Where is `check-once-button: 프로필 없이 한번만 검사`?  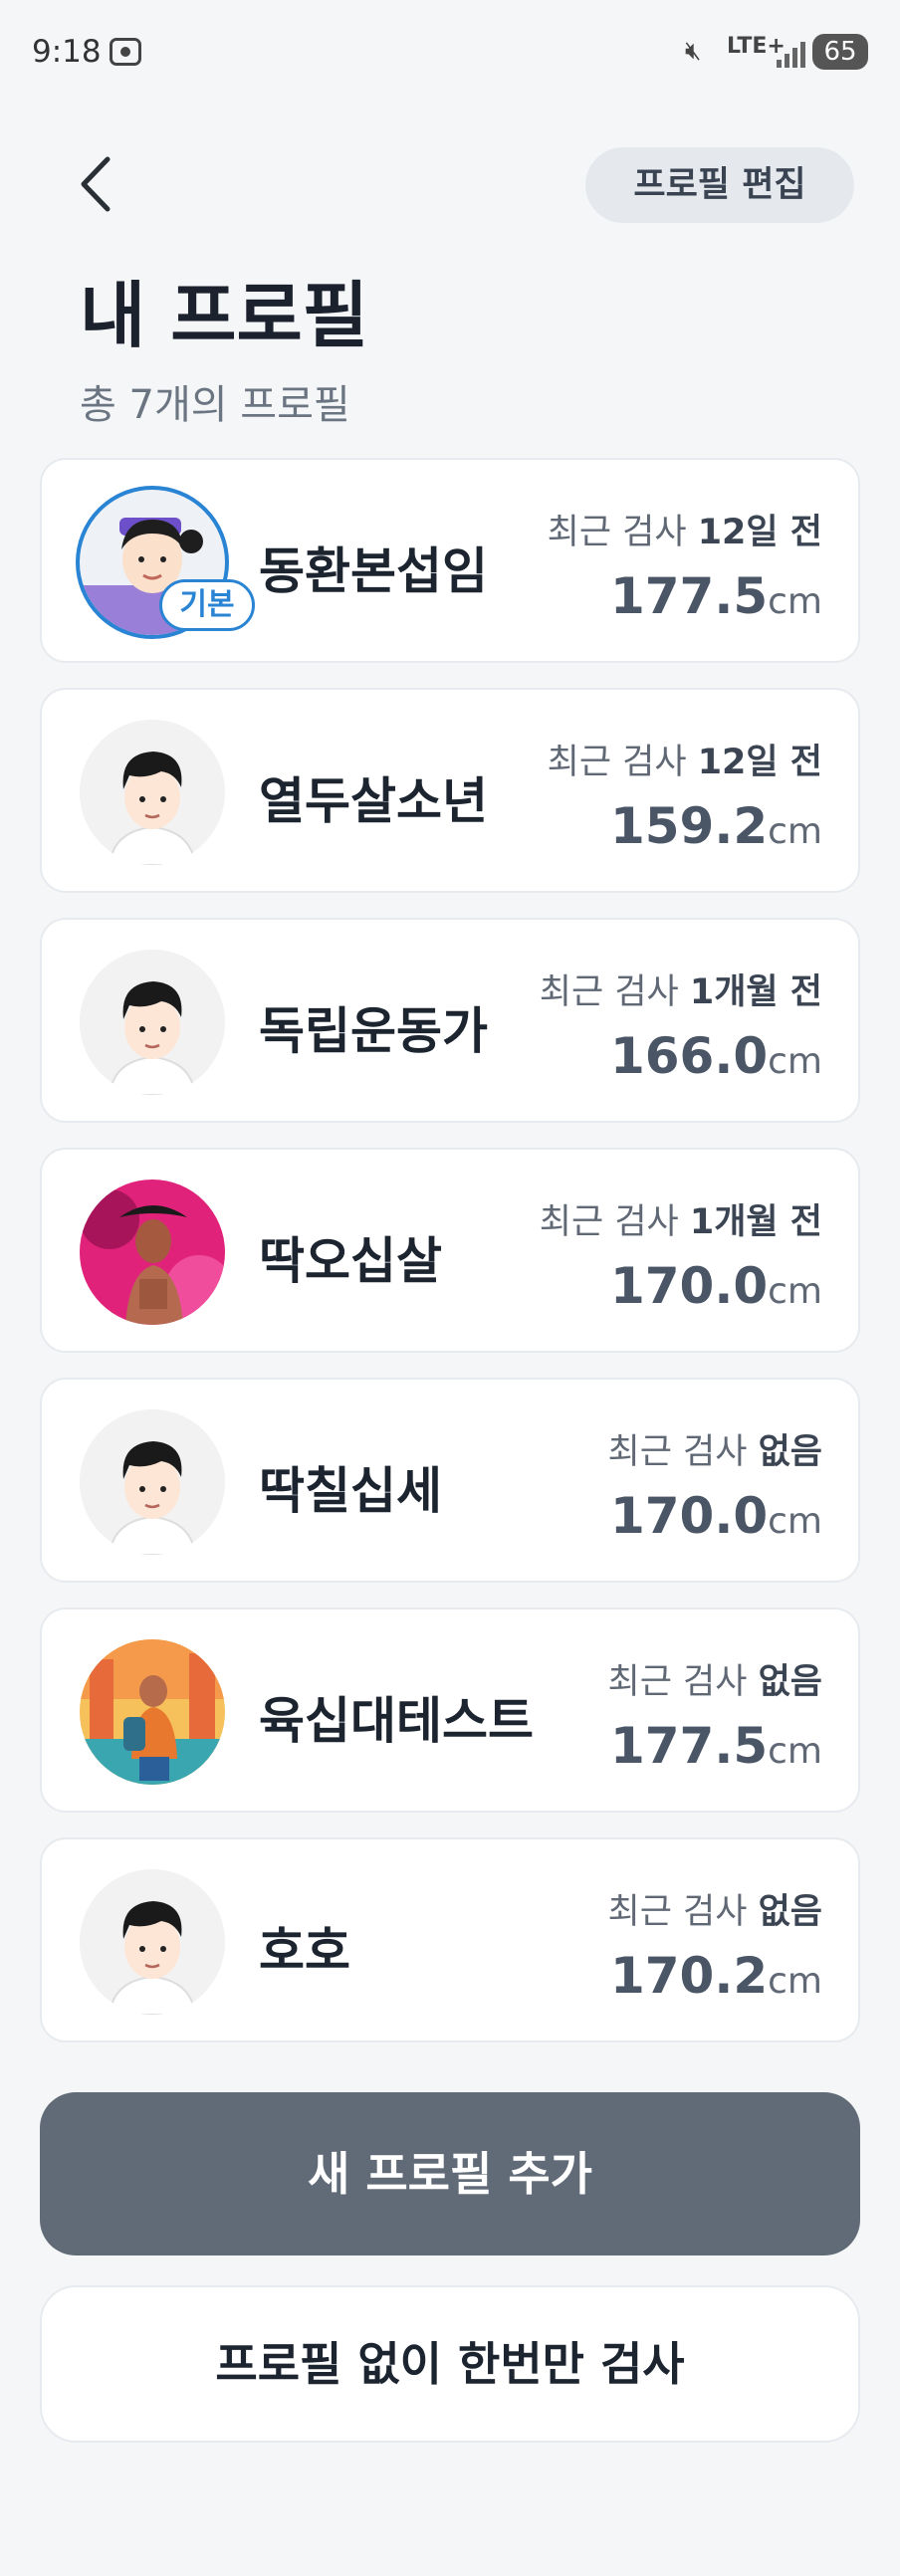
check-once-button: 프로필 없이 한번만 검사 is located at coordinates (450, 2364).